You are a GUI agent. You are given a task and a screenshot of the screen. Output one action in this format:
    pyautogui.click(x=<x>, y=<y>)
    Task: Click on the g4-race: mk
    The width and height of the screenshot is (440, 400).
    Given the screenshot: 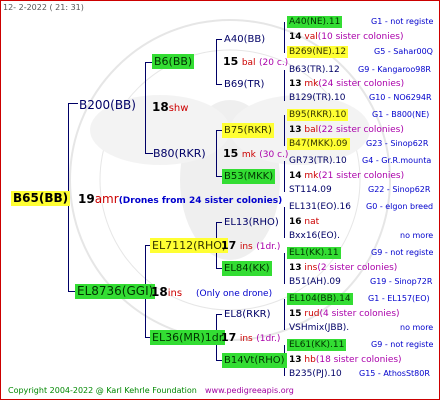 What is the action you would take?
    pyautogui.click(x=311, y=84)
    